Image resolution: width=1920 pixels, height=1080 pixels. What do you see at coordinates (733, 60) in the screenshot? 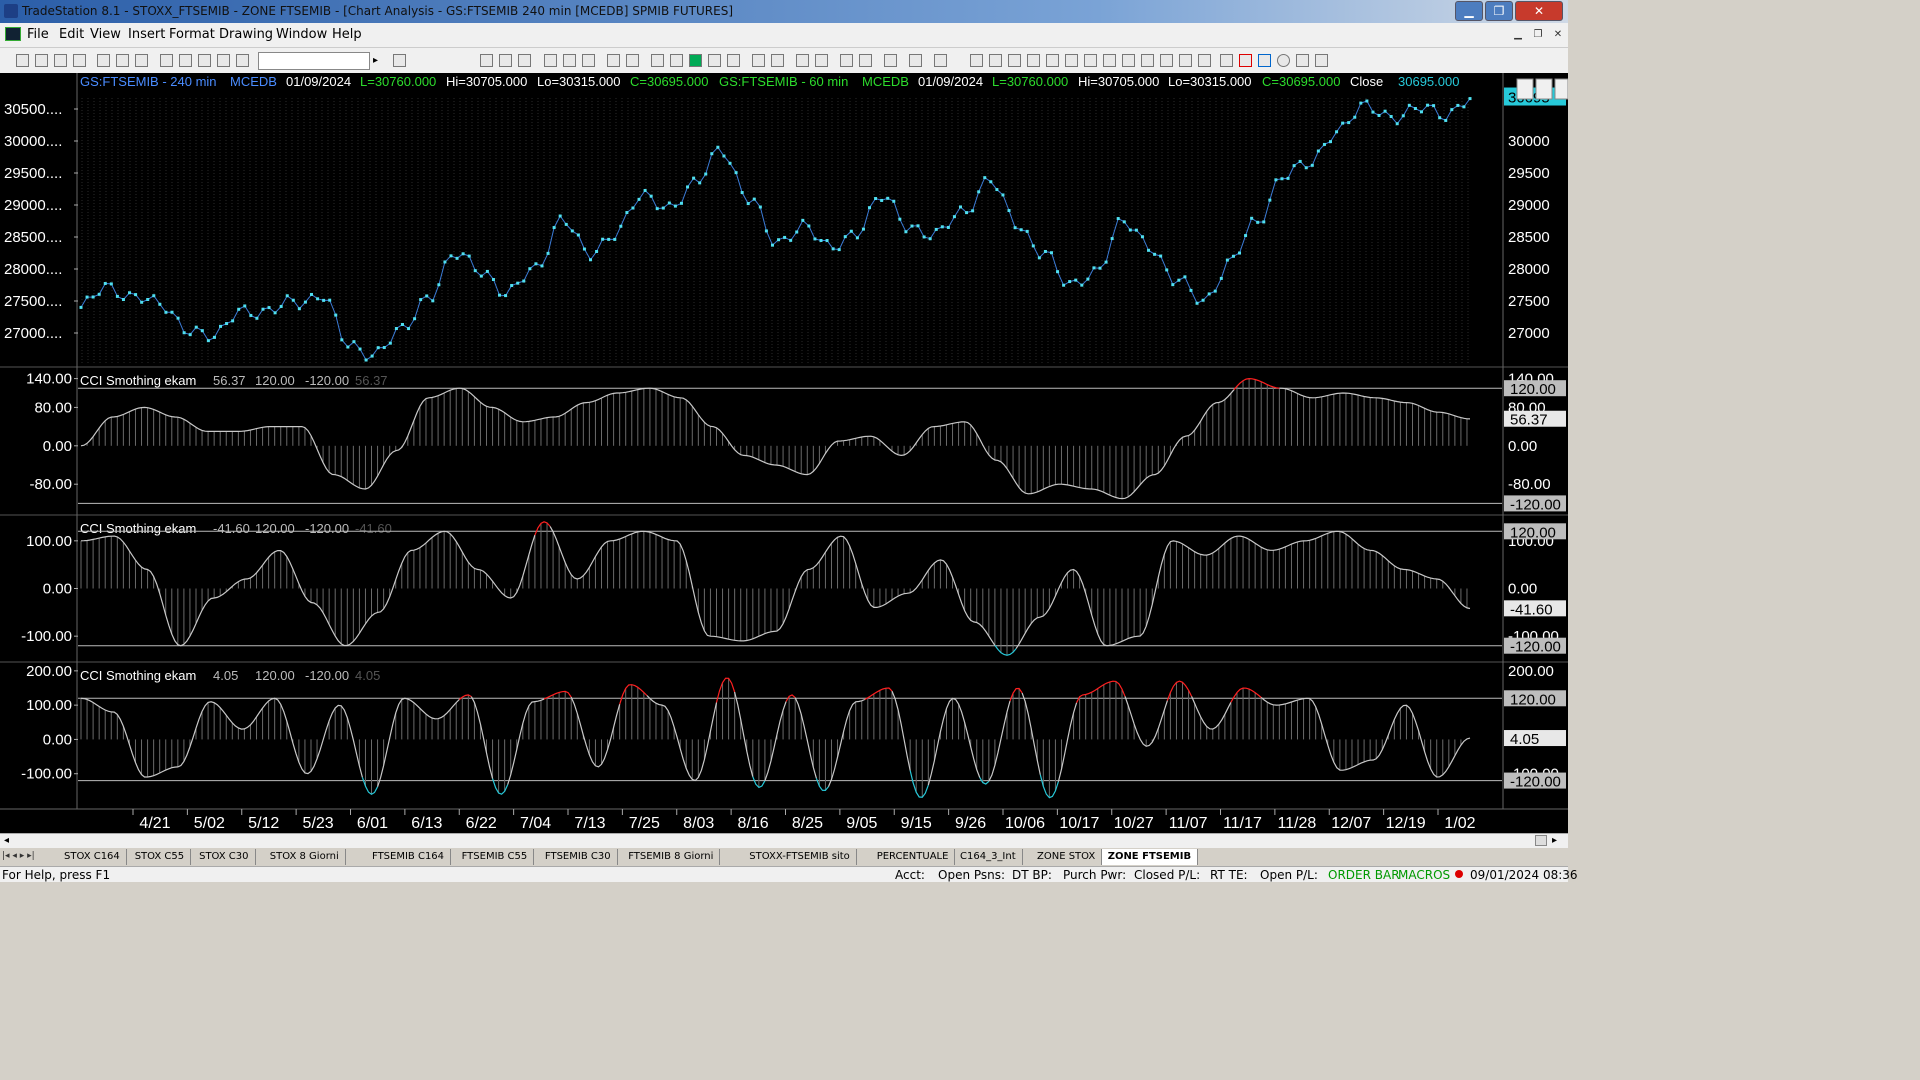
I see `candle-icon` at bounding box center [733, 60].